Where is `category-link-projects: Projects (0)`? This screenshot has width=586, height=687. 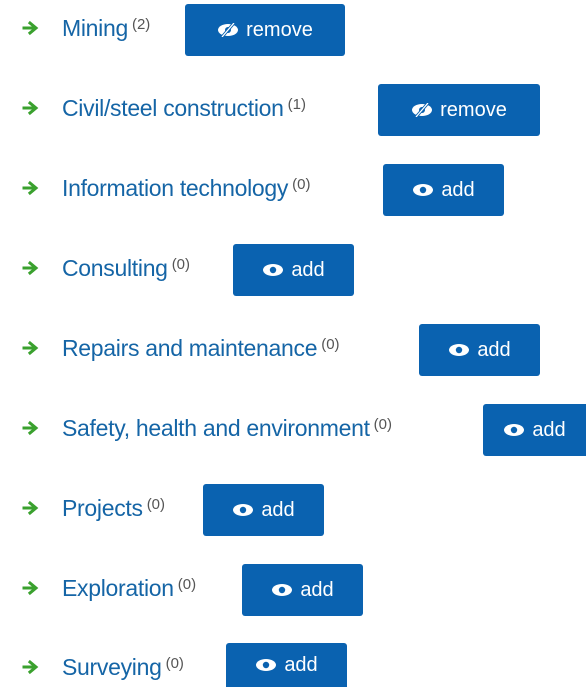 category-link-projects: Projects (0) is located at coordinates (113, 508).